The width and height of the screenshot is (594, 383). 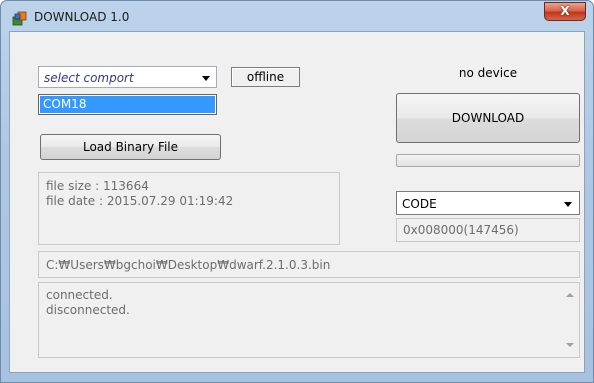 What do you see at coordinates (488, 160) in the screenshot?
I see `download-progress-bar` at bounding box center [488, 160].